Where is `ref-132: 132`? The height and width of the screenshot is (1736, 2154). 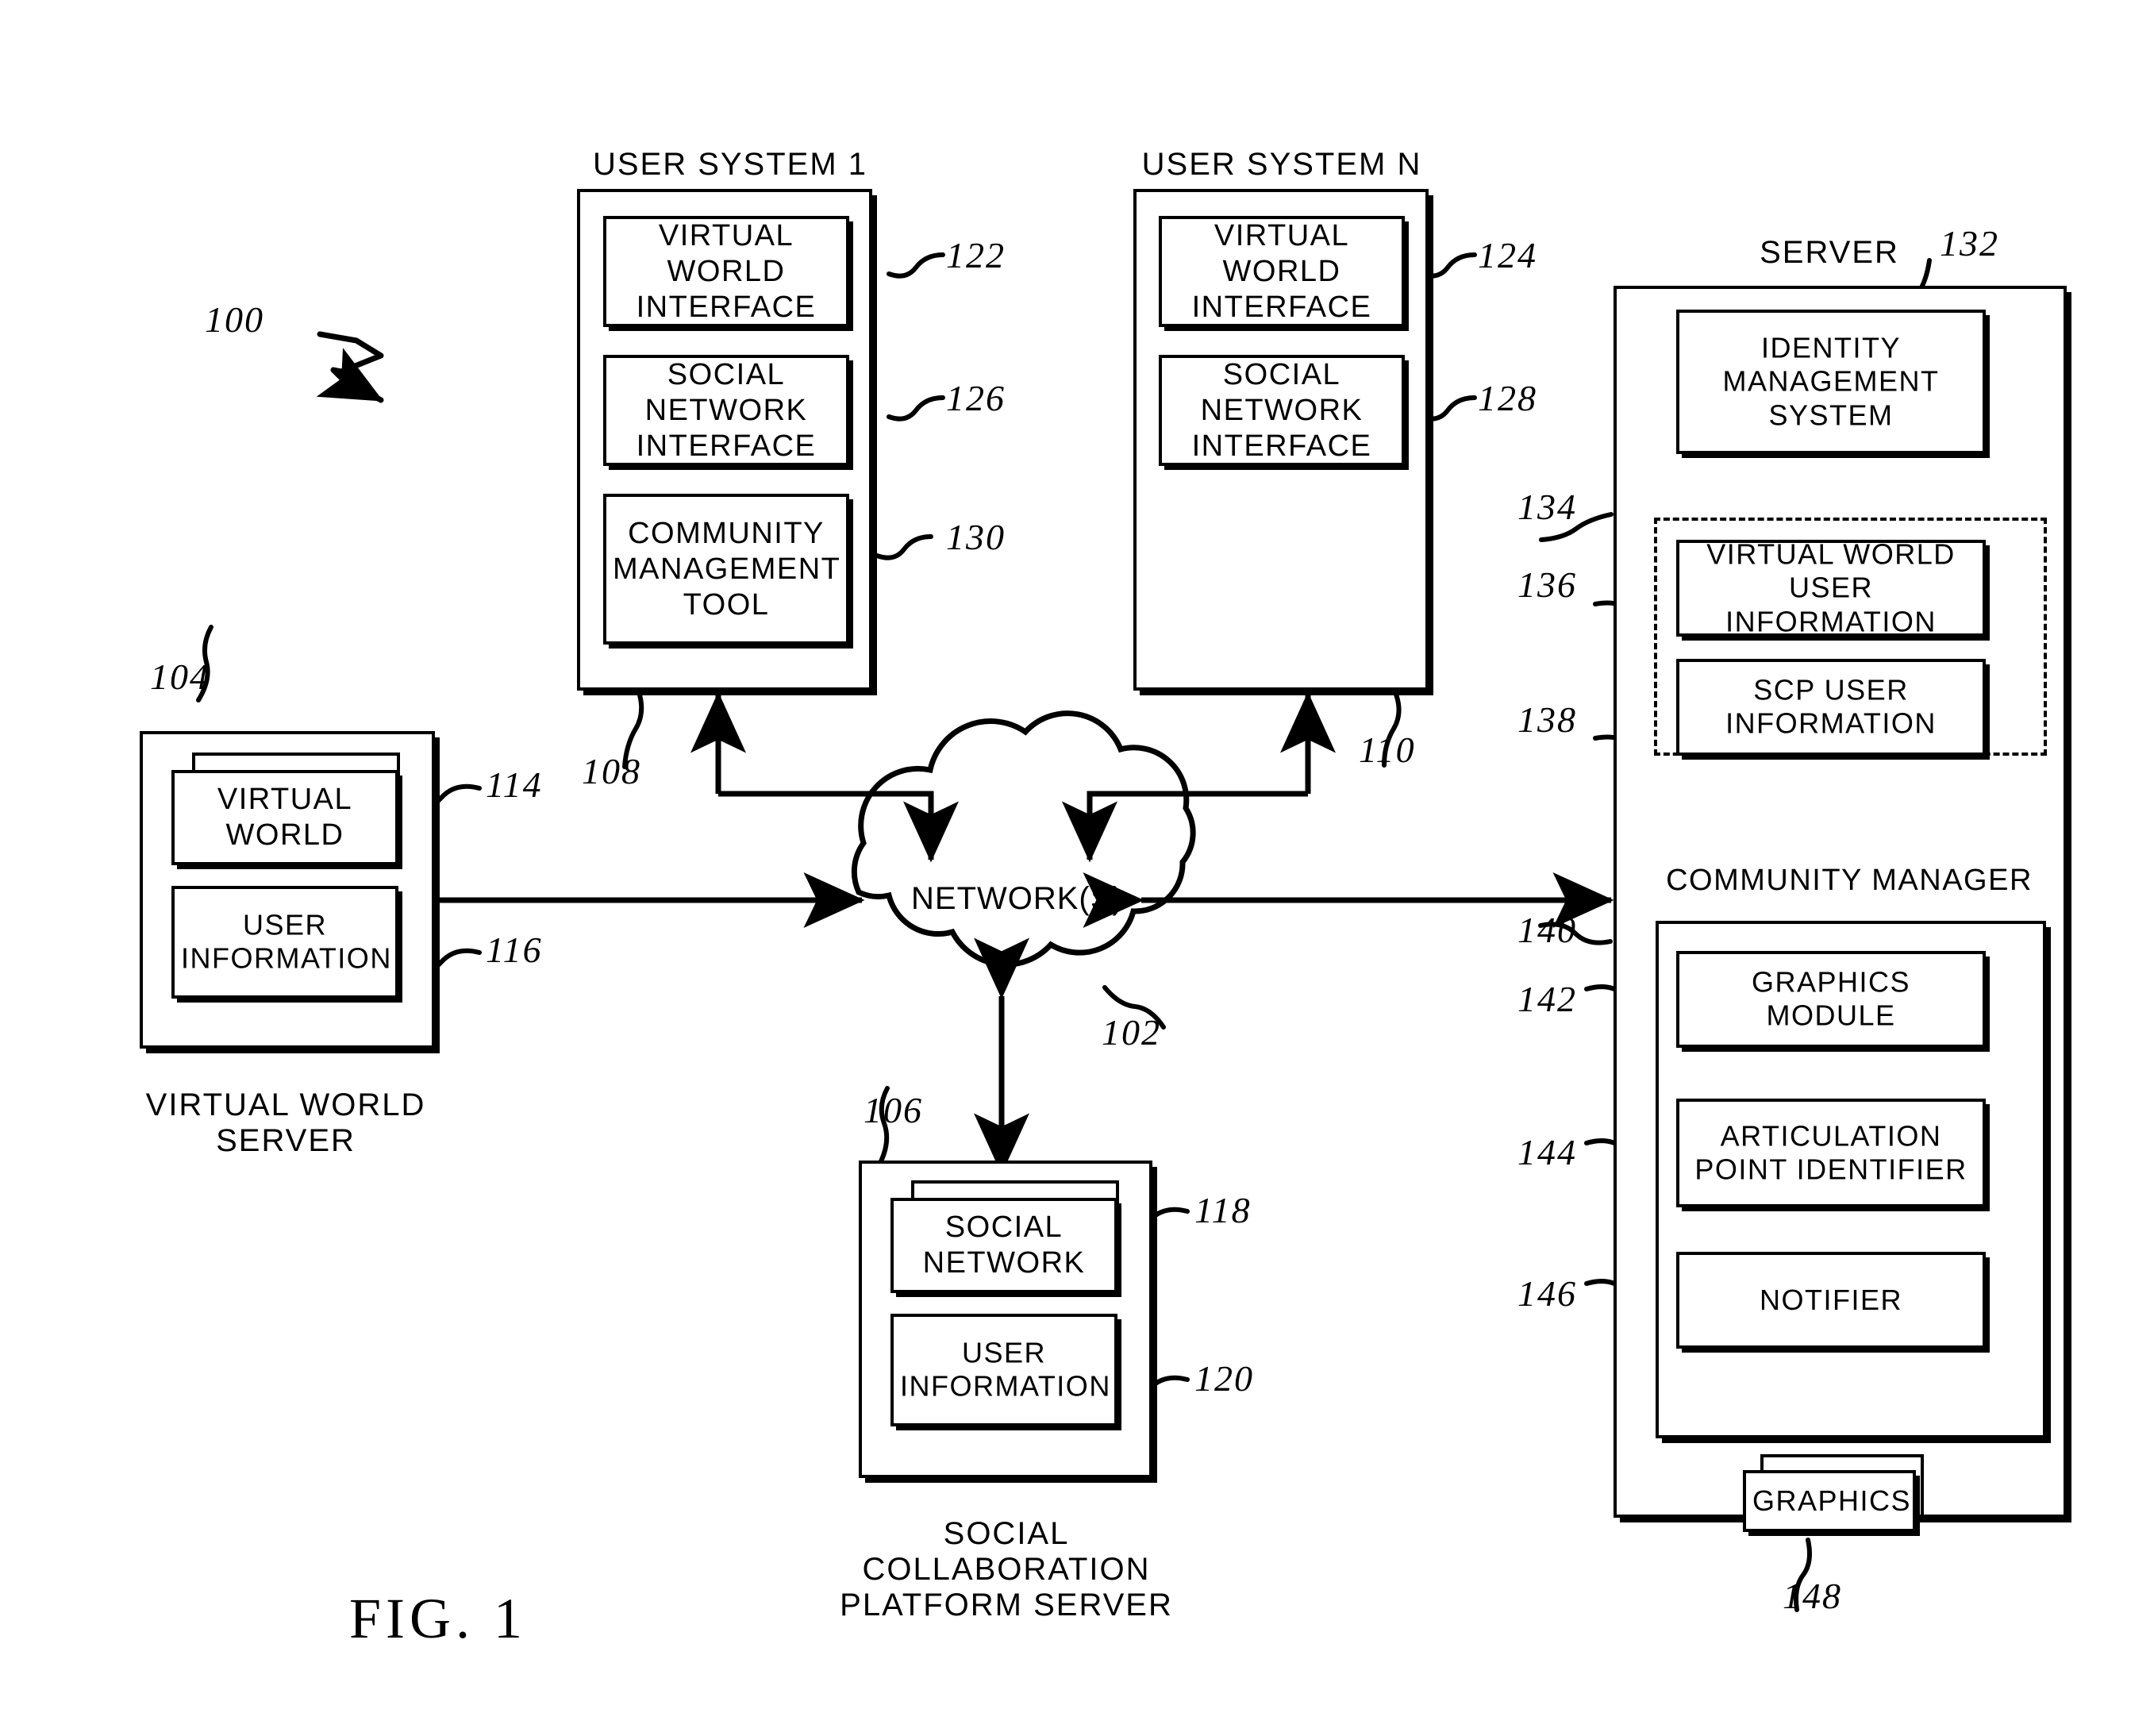
ref-132: 132 is located at coordinates (1969, 243).